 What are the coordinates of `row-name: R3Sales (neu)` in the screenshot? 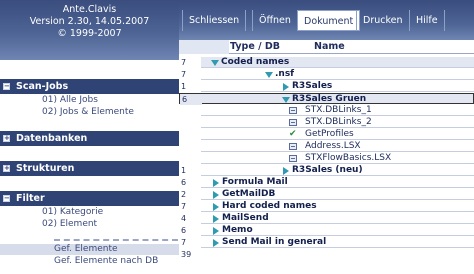 It's located at (327, 170).